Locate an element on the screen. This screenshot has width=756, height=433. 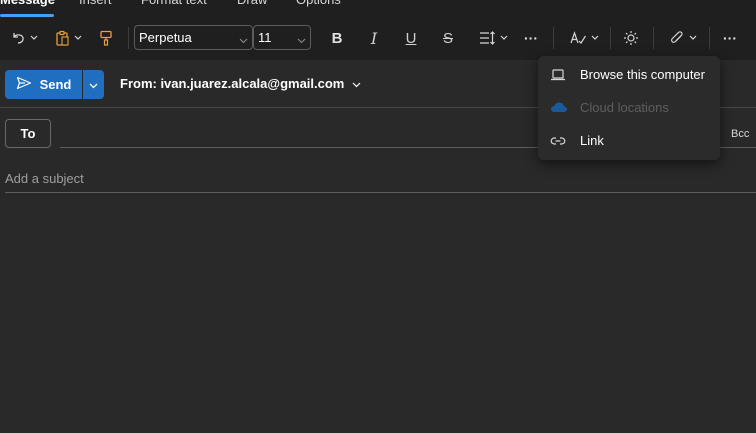
more-formatting-button: ··· is located at coordinates (531, 38).